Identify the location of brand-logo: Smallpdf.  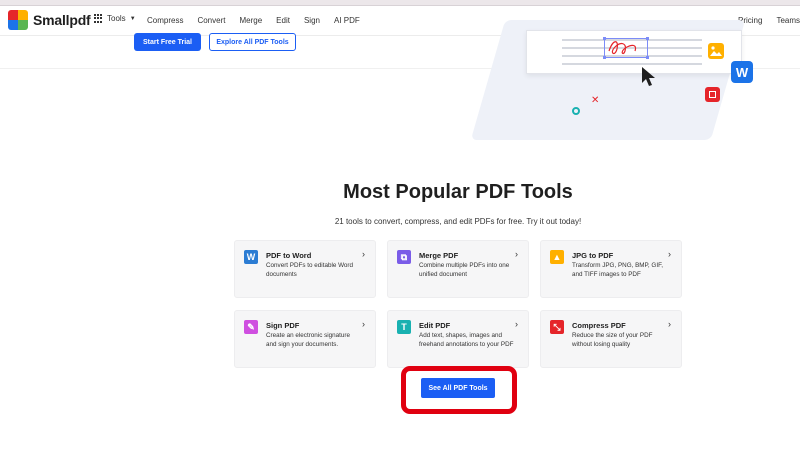
(49, 20).